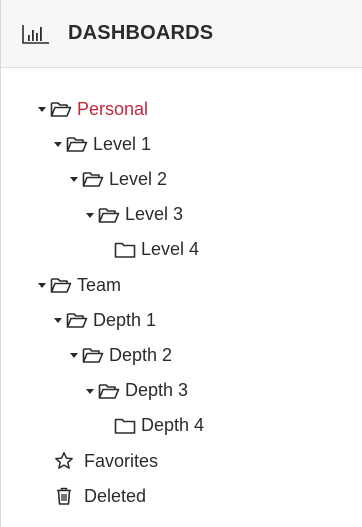 The height and width of the screenshot is (527, 362). Describe the element at coordinates (154, 214) in the screenshot. I see `tree-node-label: Level 3` at that location.